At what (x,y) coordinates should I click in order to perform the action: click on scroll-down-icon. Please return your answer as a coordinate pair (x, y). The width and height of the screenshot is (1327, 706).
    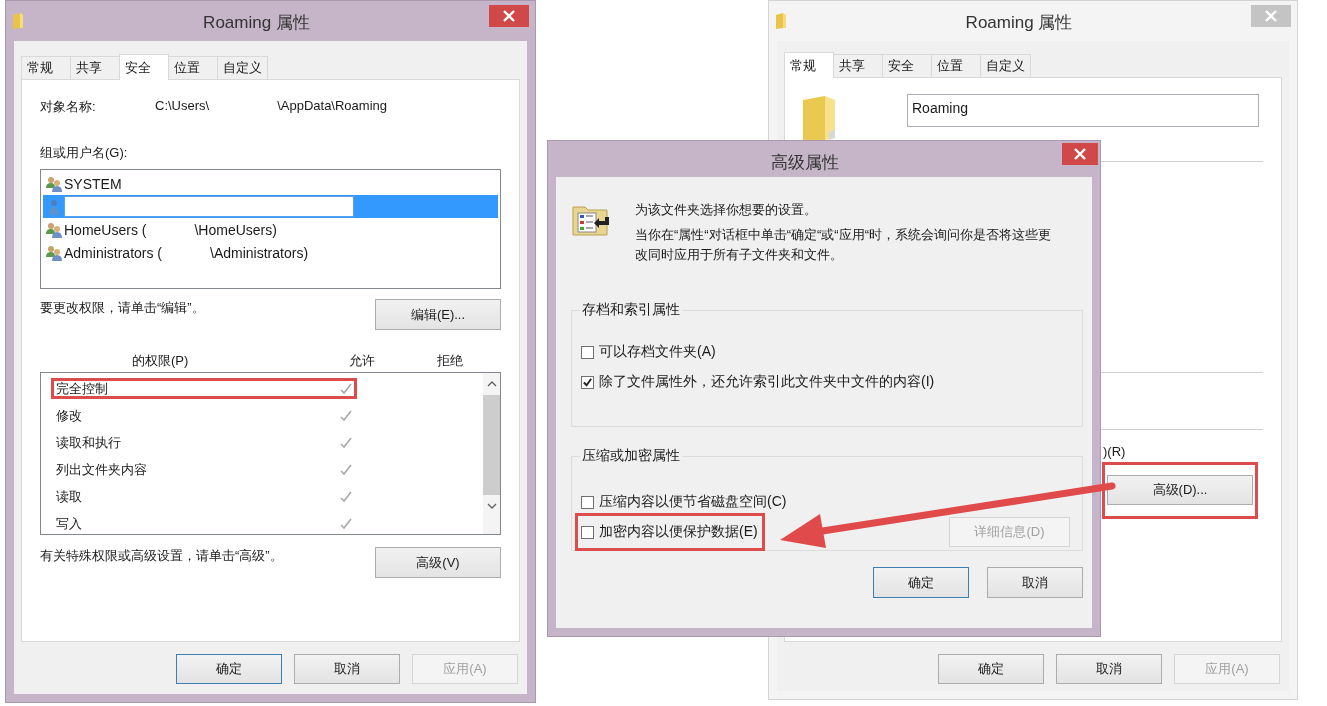
    Looking at the image, I should click on (491, 506).